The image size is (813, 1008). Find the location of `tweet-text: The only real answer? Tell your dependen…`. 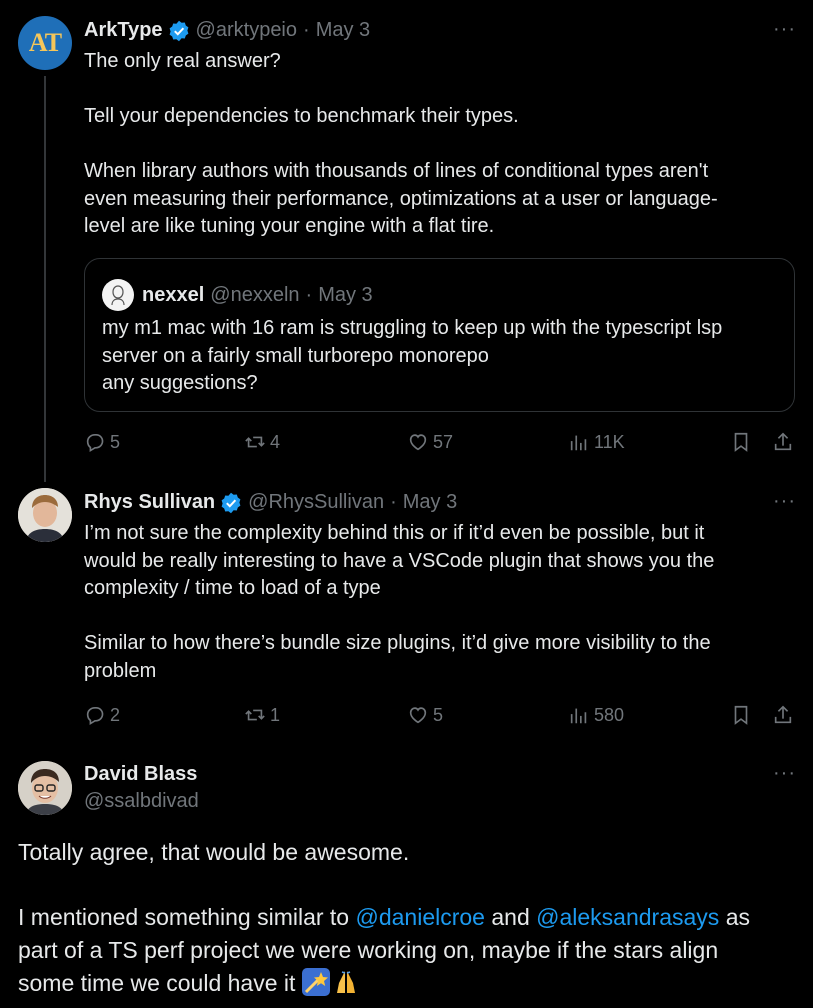

tweet-text: The only real answer? Tell your dependen… is located at coordinates (401, 143).